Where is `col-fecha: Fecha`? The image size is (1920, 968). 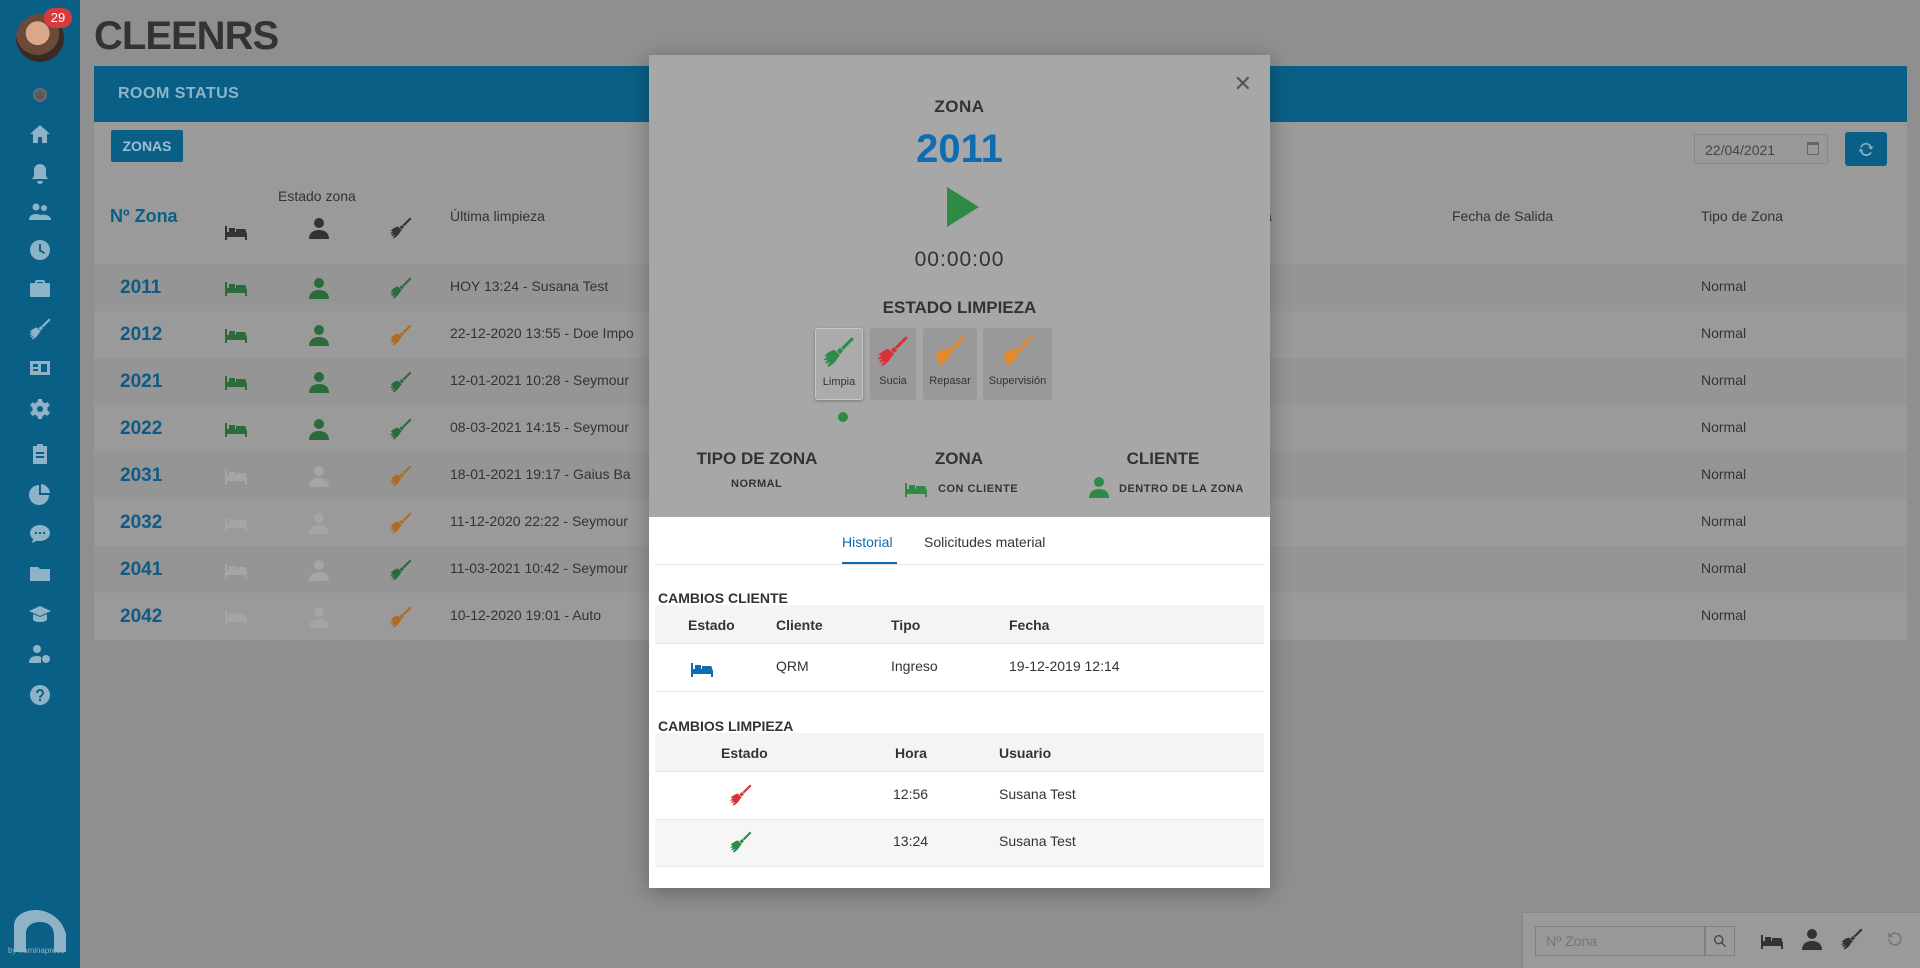
col-fecha: Fecha is located at coordinates (1029, 625).